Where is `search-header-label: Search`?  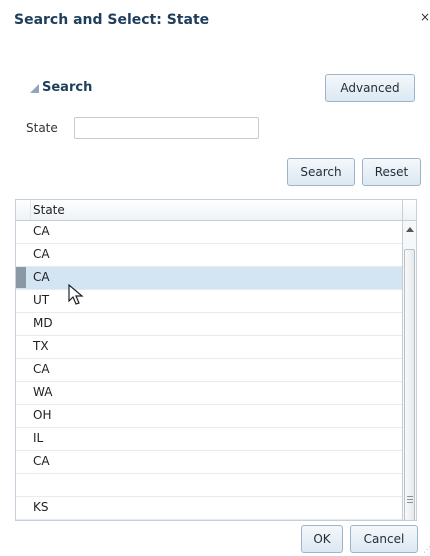
search-header-label: Search is located at coordinates (67, 87).